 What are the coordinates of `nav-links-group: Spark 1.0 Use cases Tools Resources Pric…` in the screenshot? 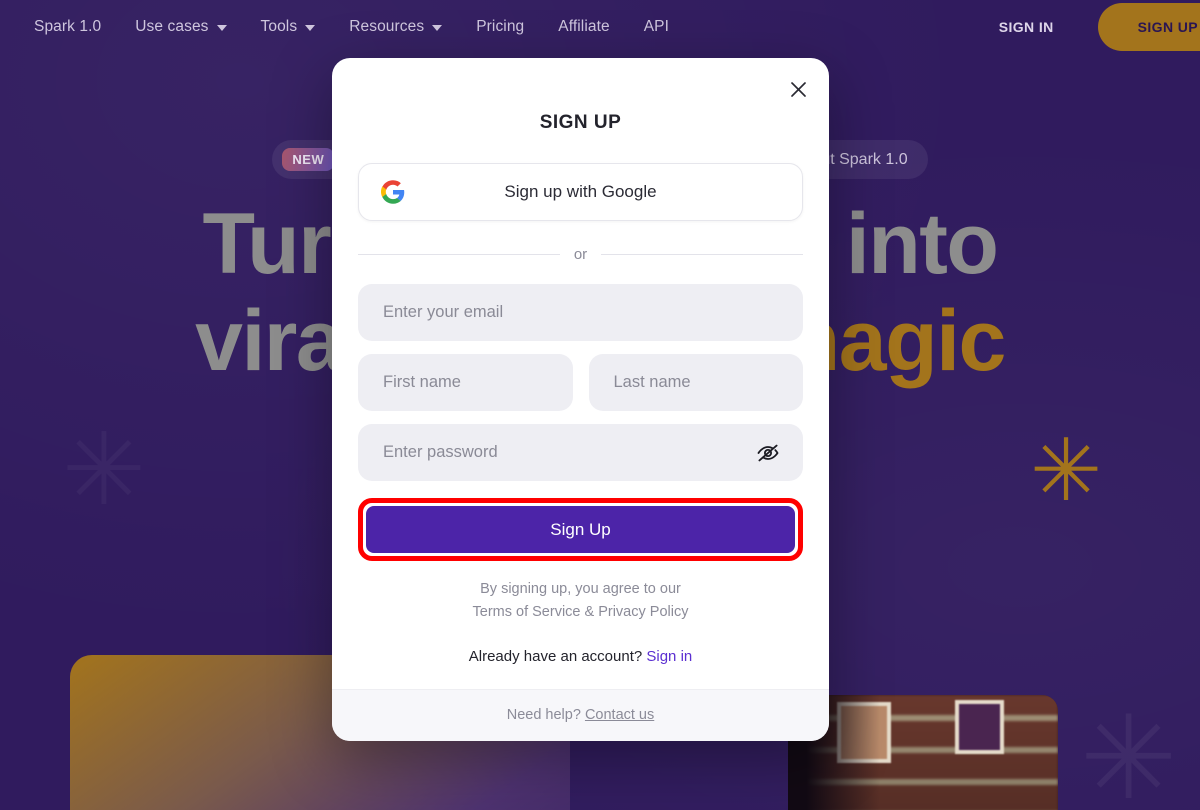 It's located at (351, 27).